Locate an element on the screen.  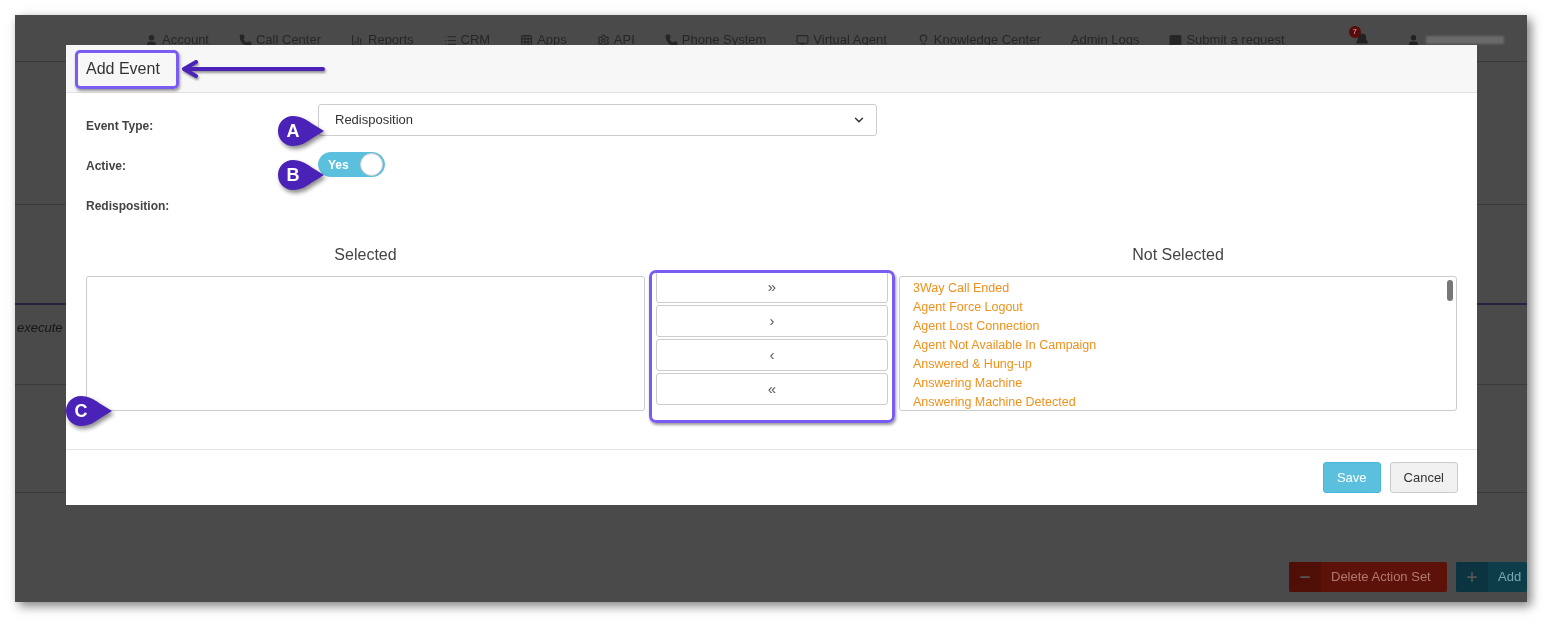
plus-icon is located at coordinates (1472, 577).